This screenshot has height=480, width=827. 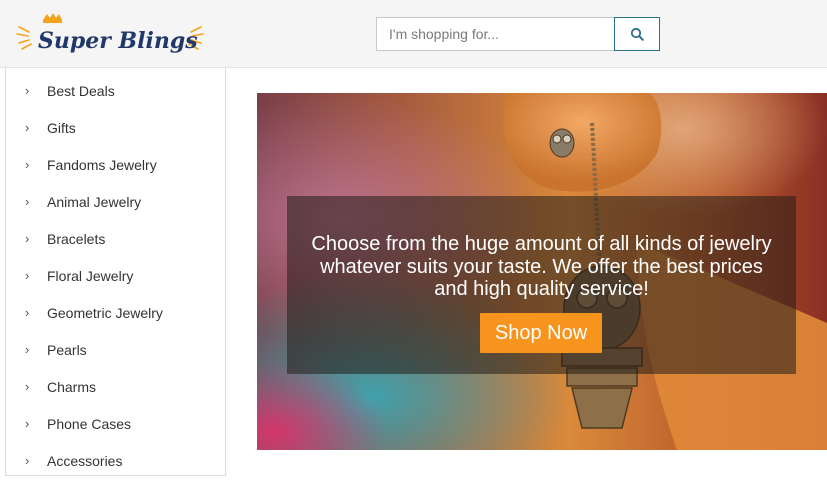 I want to click on super-blings-logo: Super Blings, so click(x=114, y=36).